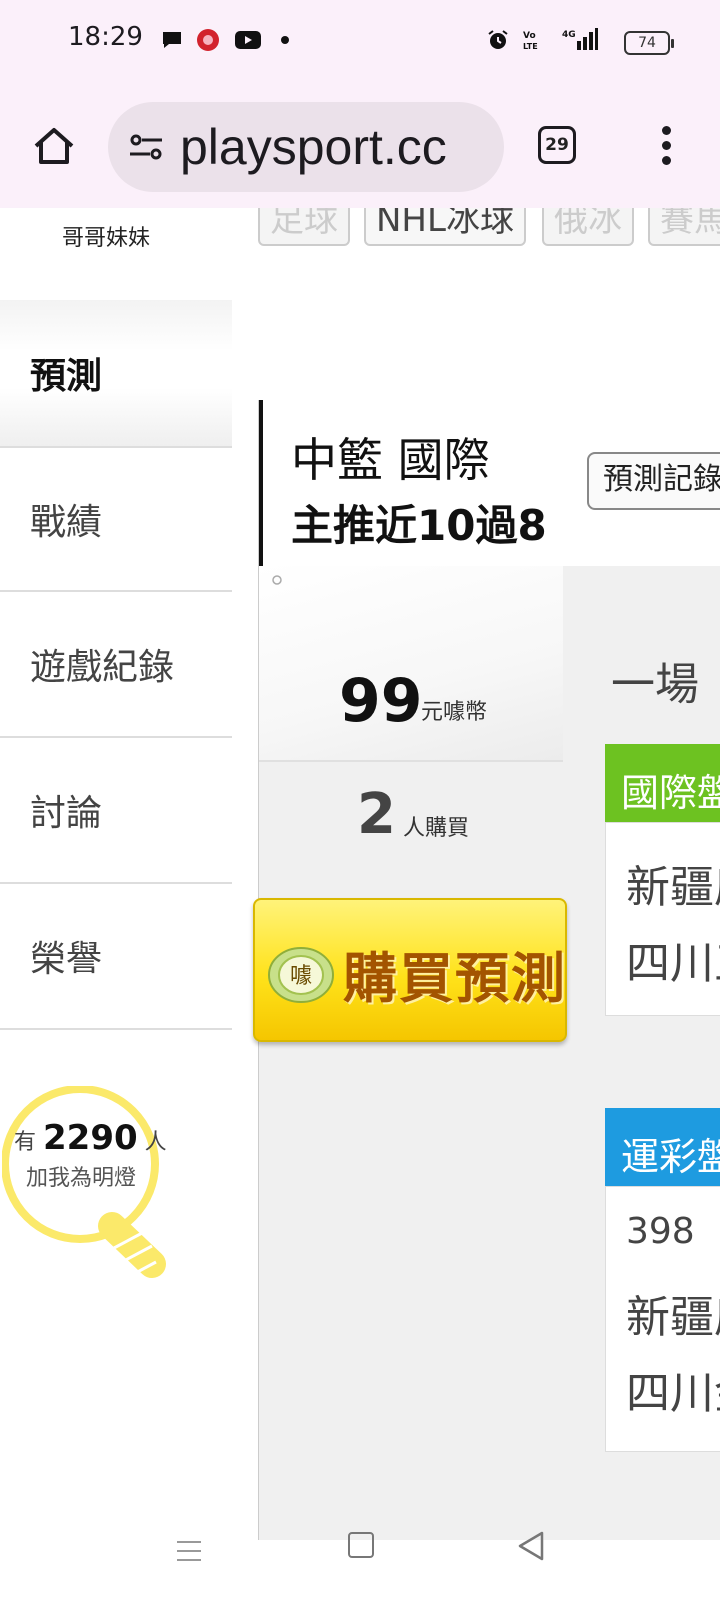 This screenshot has height=1604, width=720. What do you see at coordinates (662, 919) in the screenshot?
I see `international-market-card: 新疆廣 四川五` at bounding box center [662, 919].